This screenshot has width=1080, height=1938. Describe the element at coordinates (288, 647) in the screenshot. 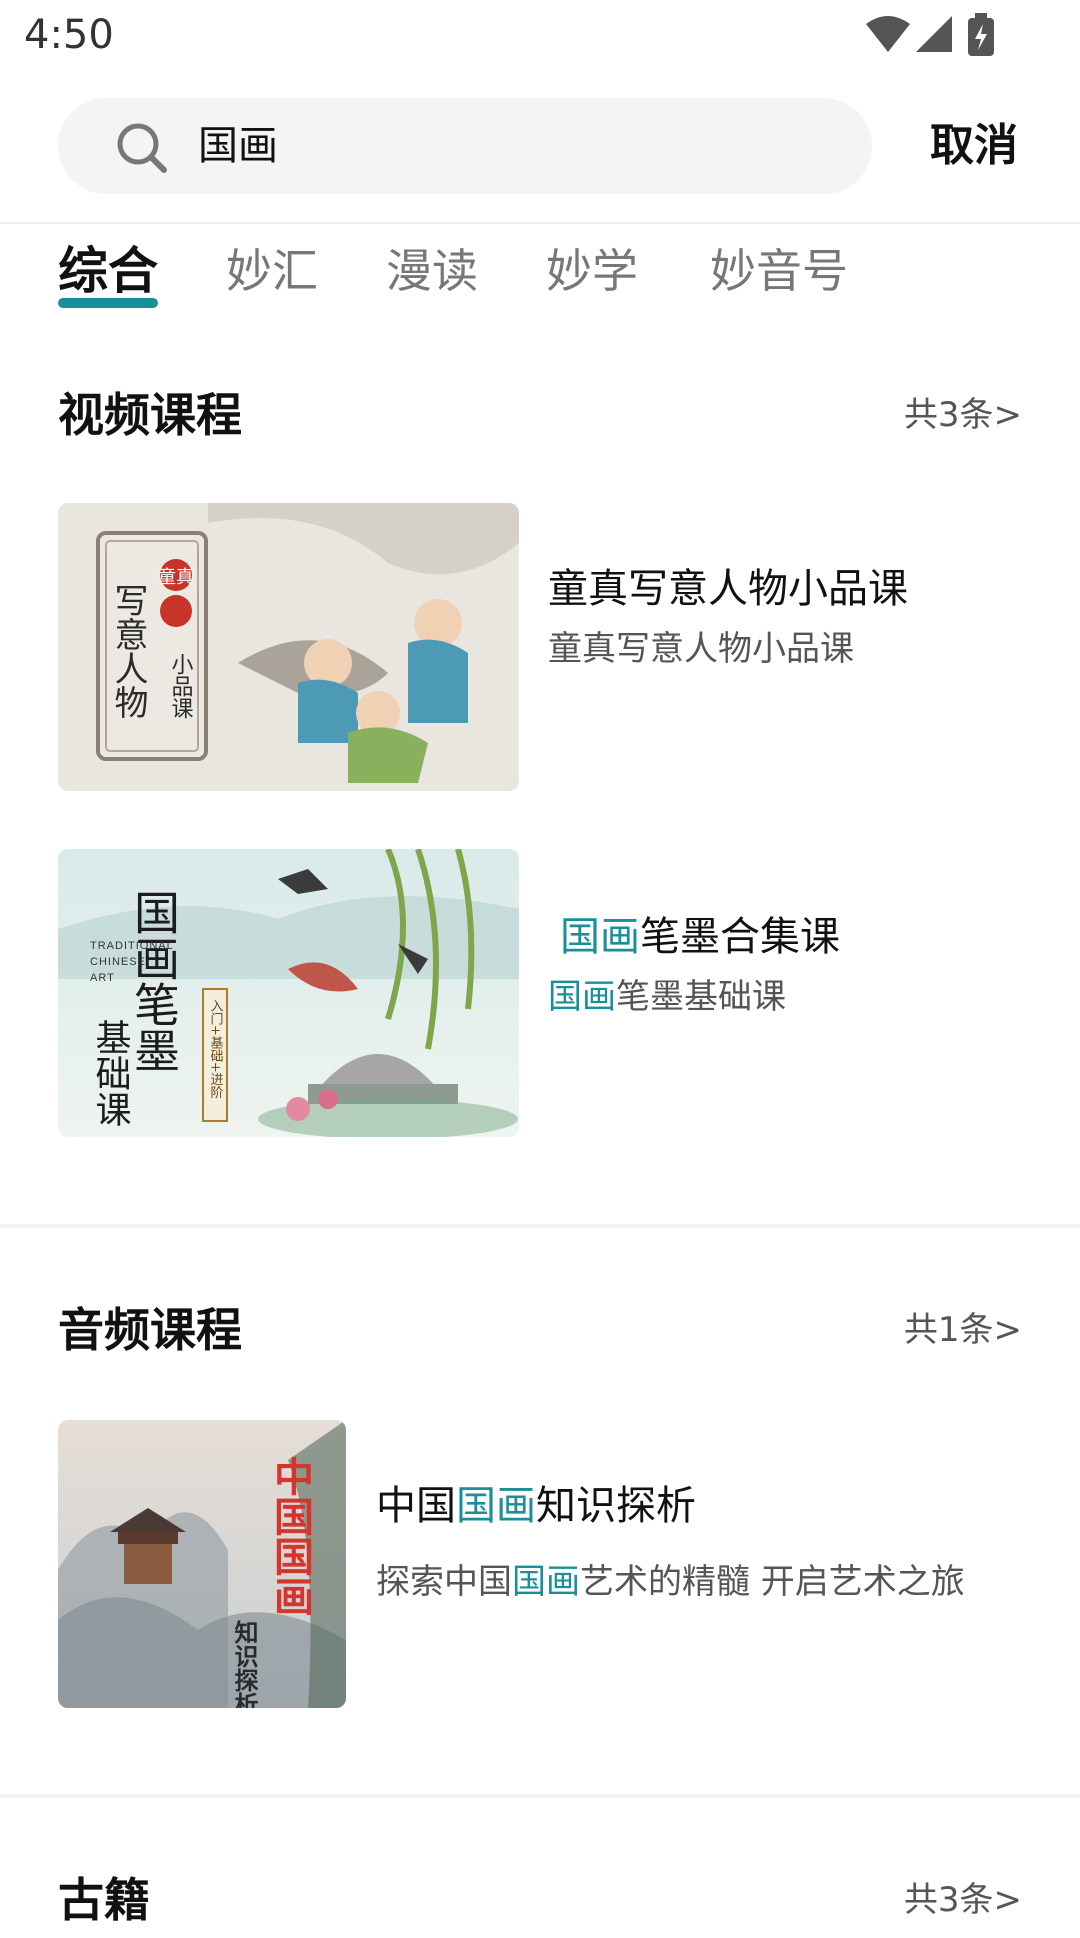

I see `video-thumbnail: 写意人物 小品课 童真` at that location.